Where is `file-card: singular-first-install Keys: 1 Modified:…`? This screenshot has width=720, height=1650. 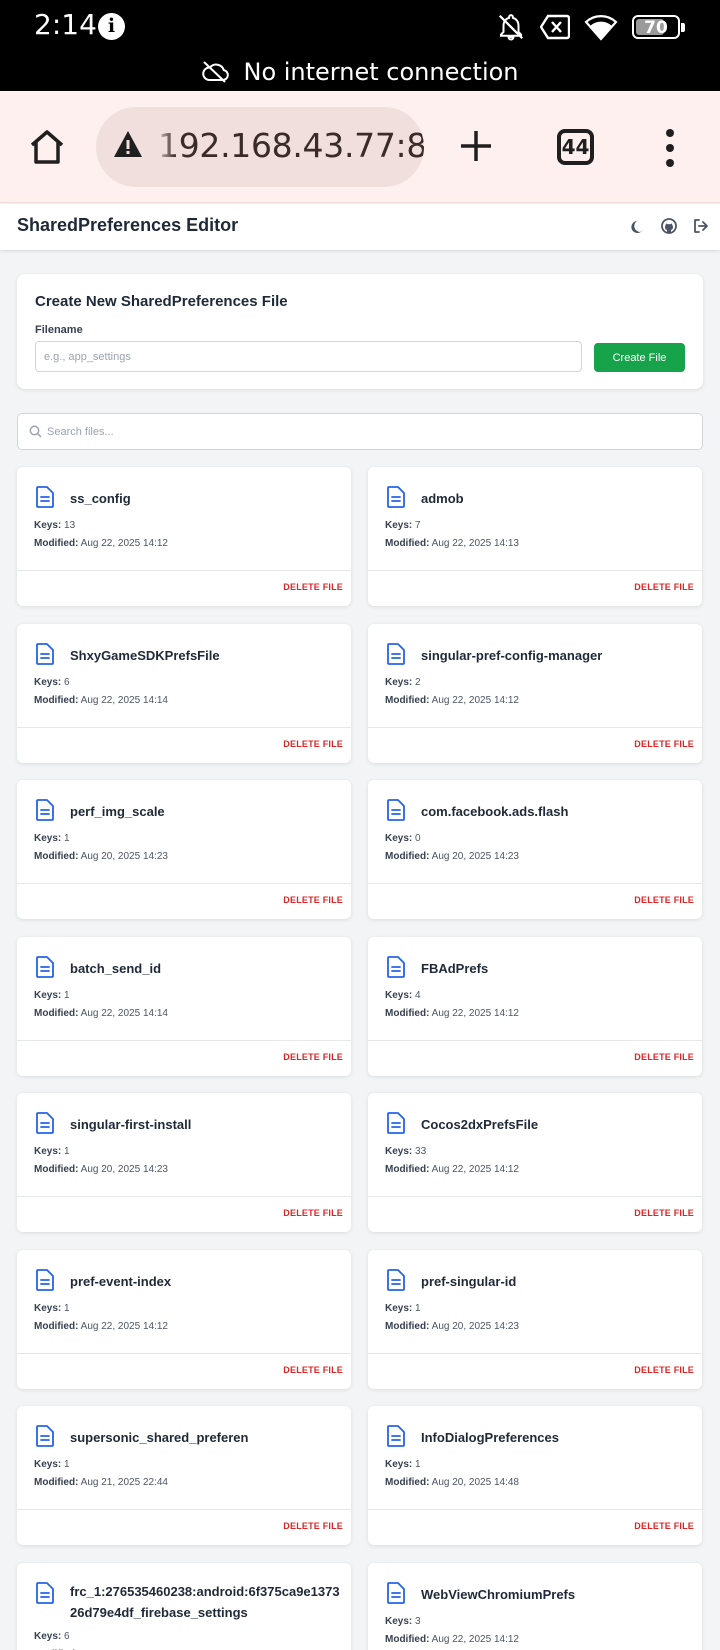 file-card: singular-first-install Keys: 1 Modified:… is located at coordinates (184, 1162).